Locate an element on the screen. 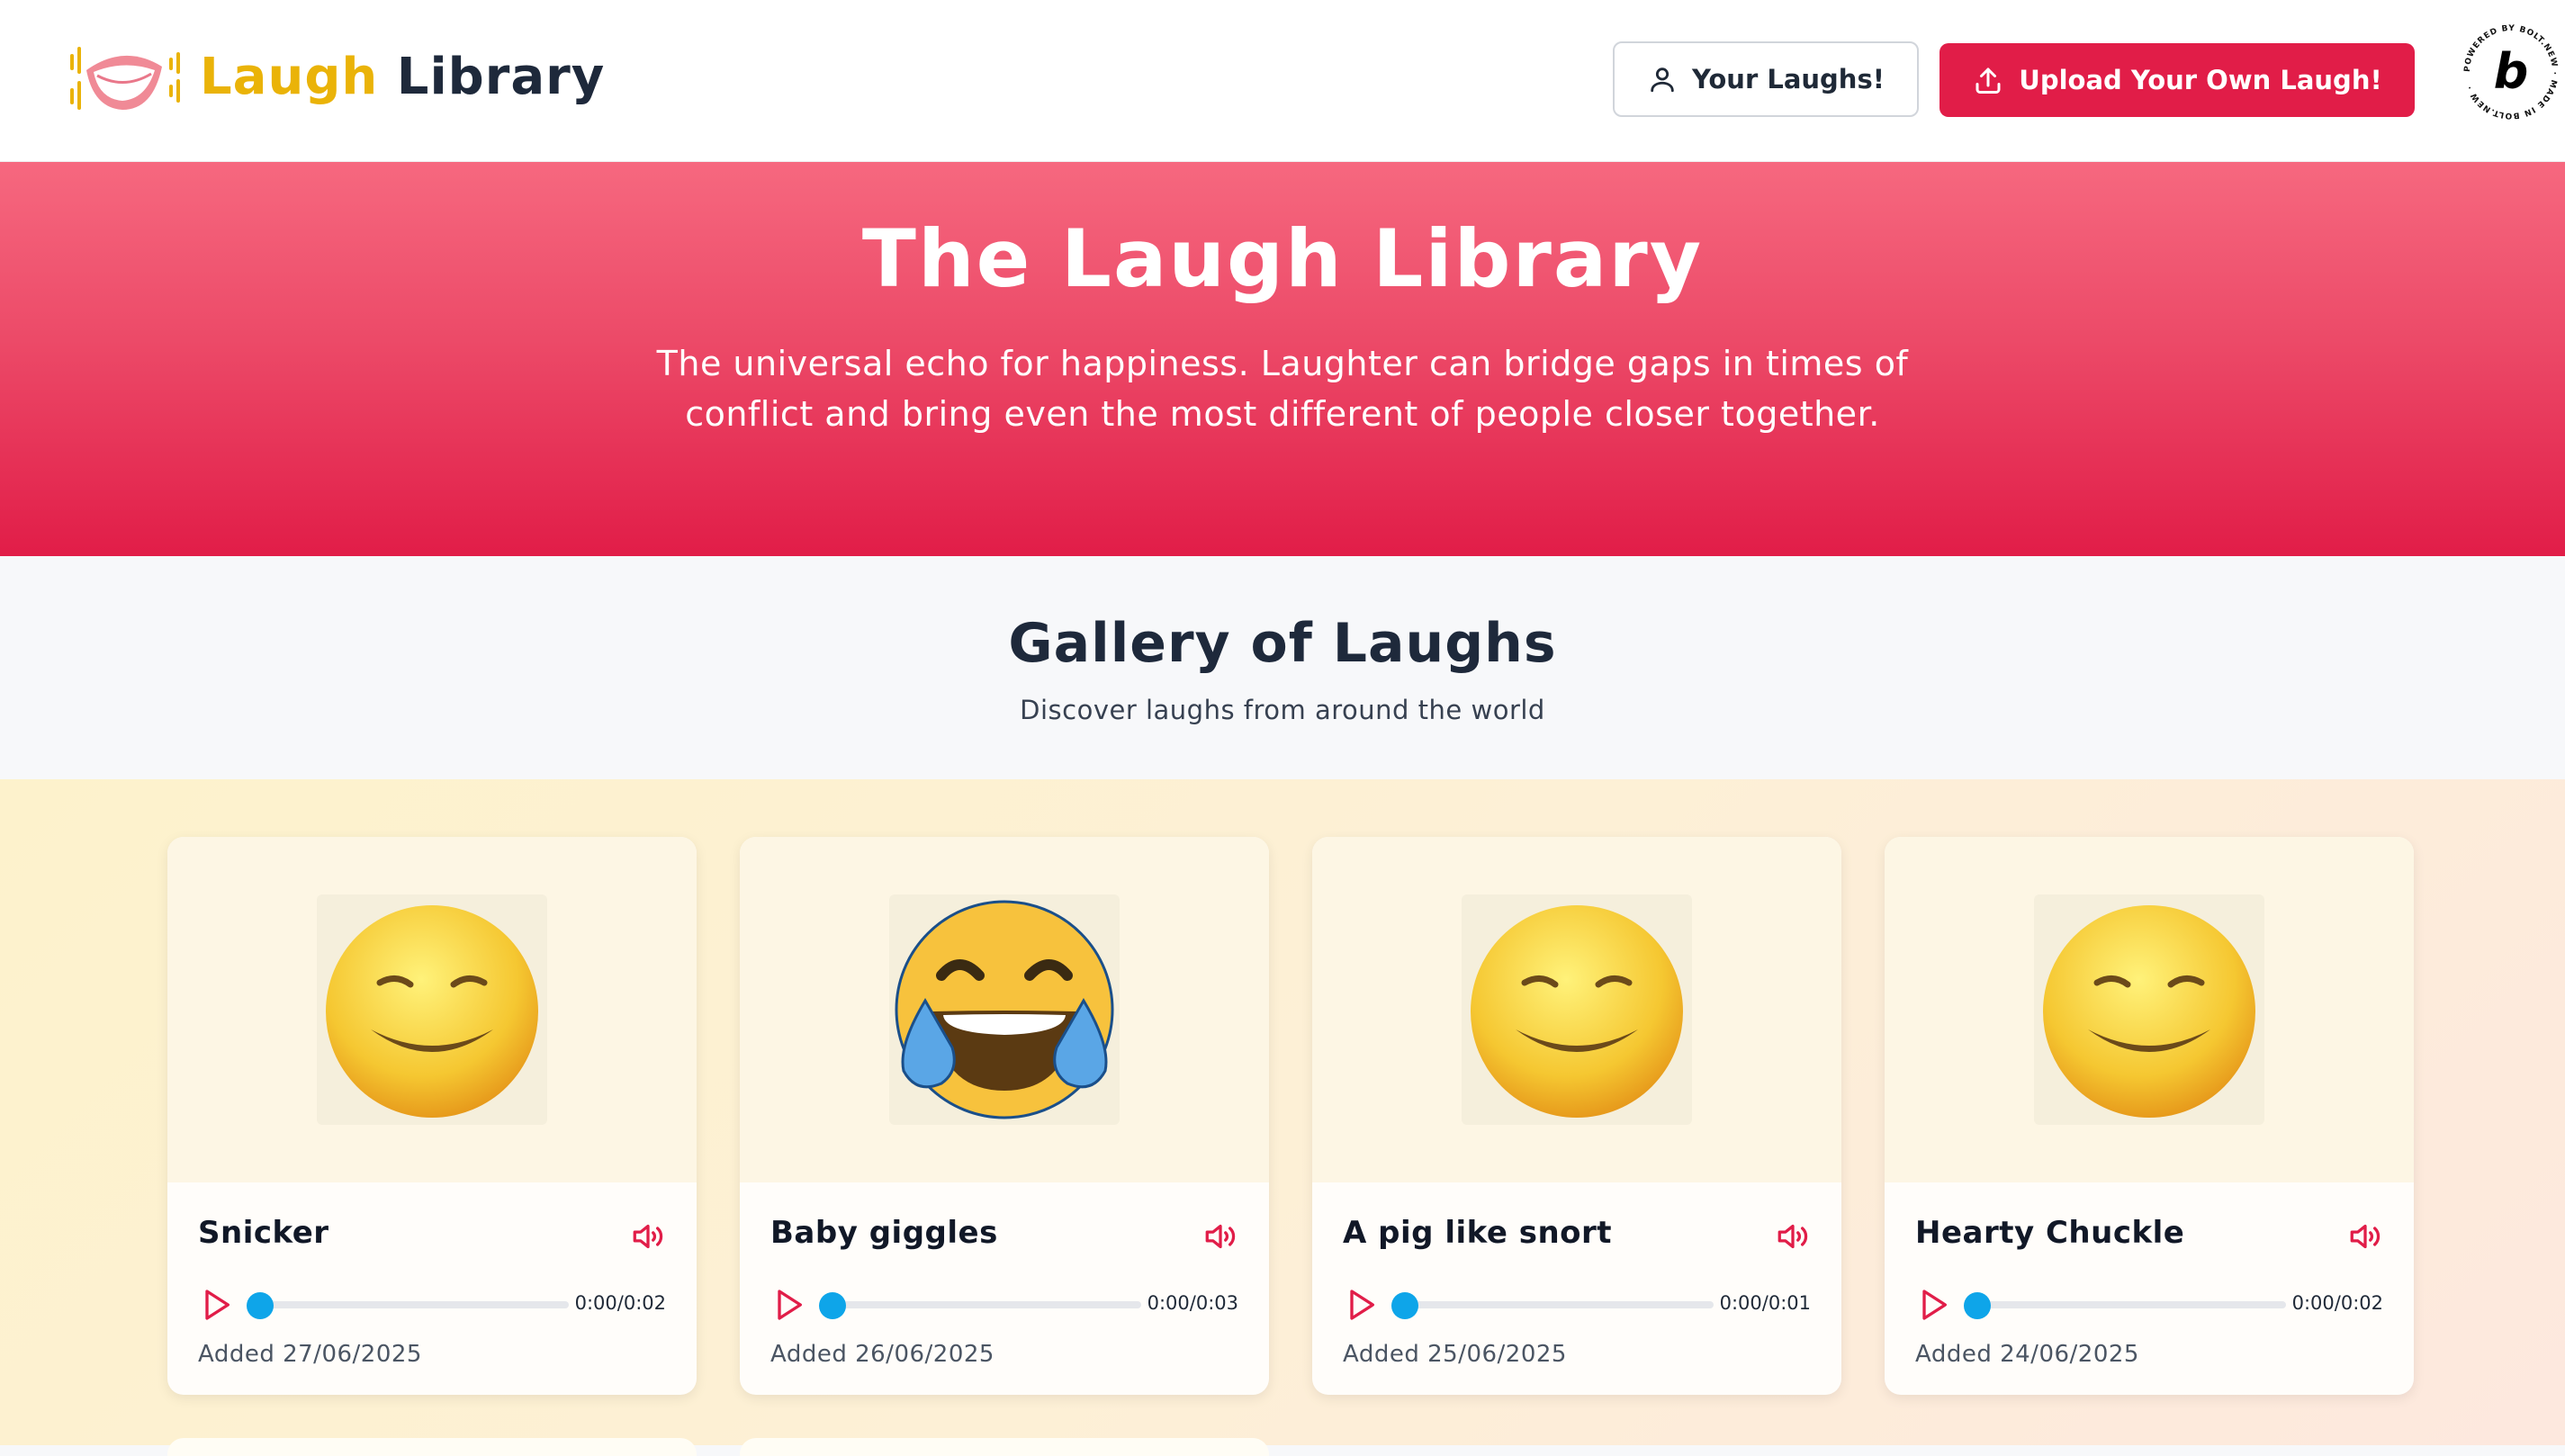  logo: Laugh Library is located at coordinates (336, 76).